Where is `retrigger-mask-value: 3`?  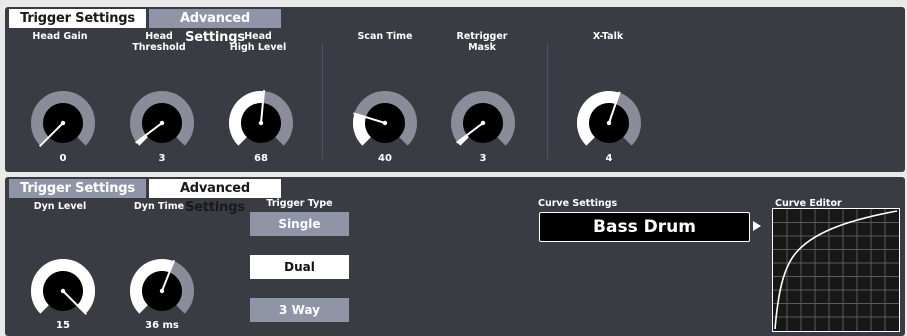 retrigger-mask-value: 3 is located at coordinates (483, 158).